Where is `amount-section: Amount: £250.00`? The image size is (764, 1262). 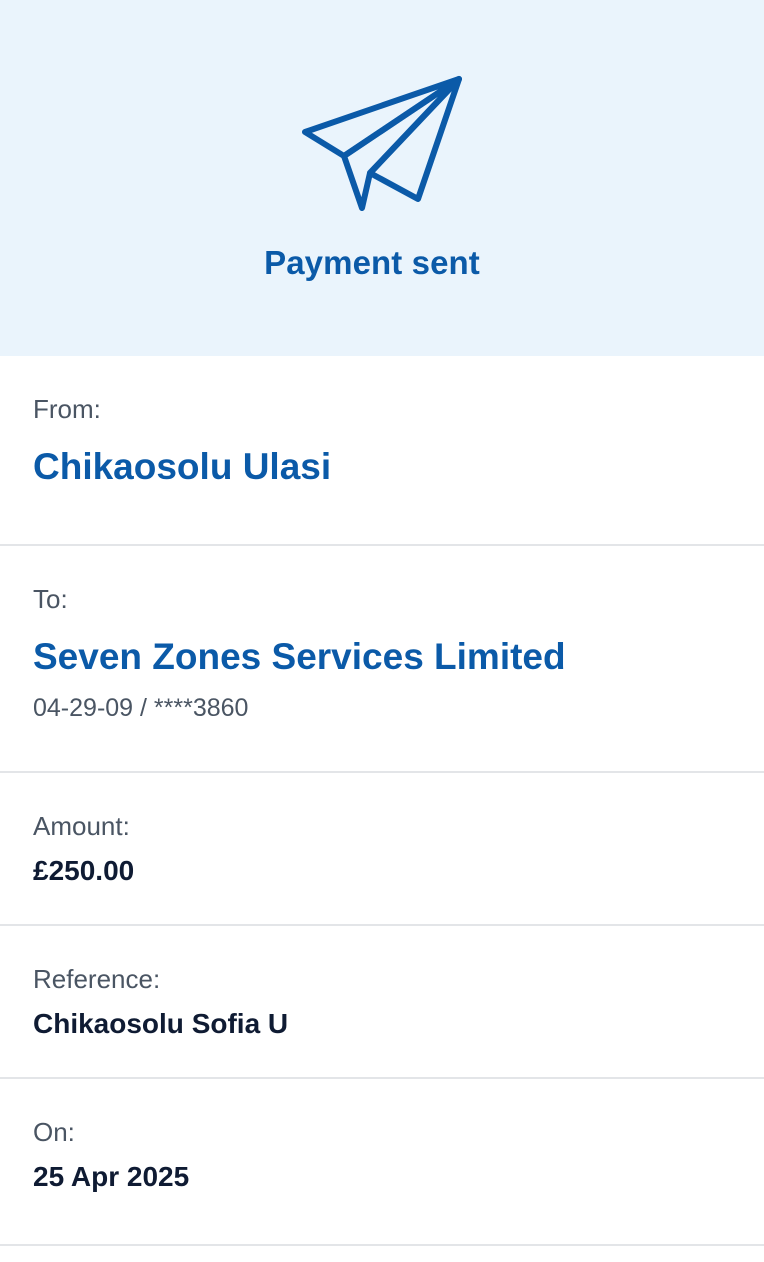
amount-section: Amount: £250.00 is located at coordinates (382, 849).